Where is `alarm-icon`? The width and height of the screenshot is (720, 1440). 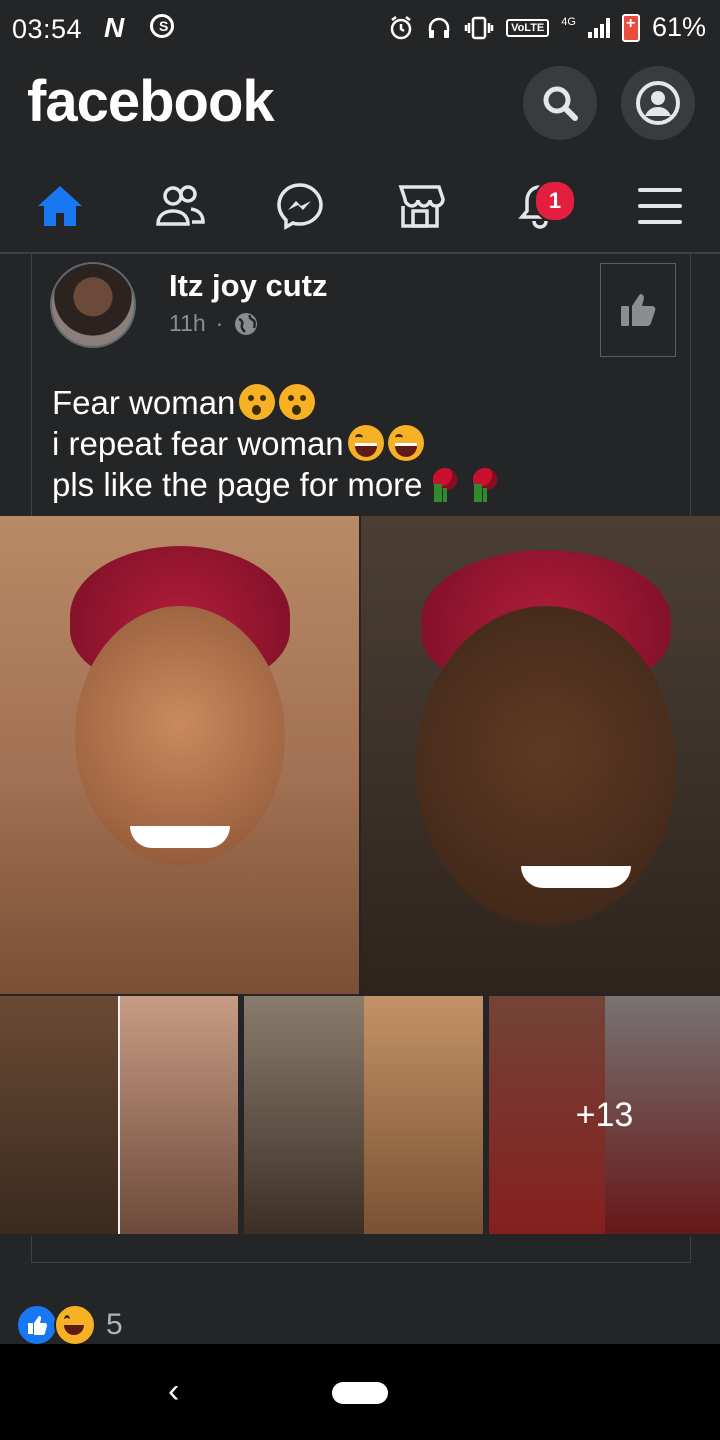 alarm-icon is located at coordinates (401, 27).